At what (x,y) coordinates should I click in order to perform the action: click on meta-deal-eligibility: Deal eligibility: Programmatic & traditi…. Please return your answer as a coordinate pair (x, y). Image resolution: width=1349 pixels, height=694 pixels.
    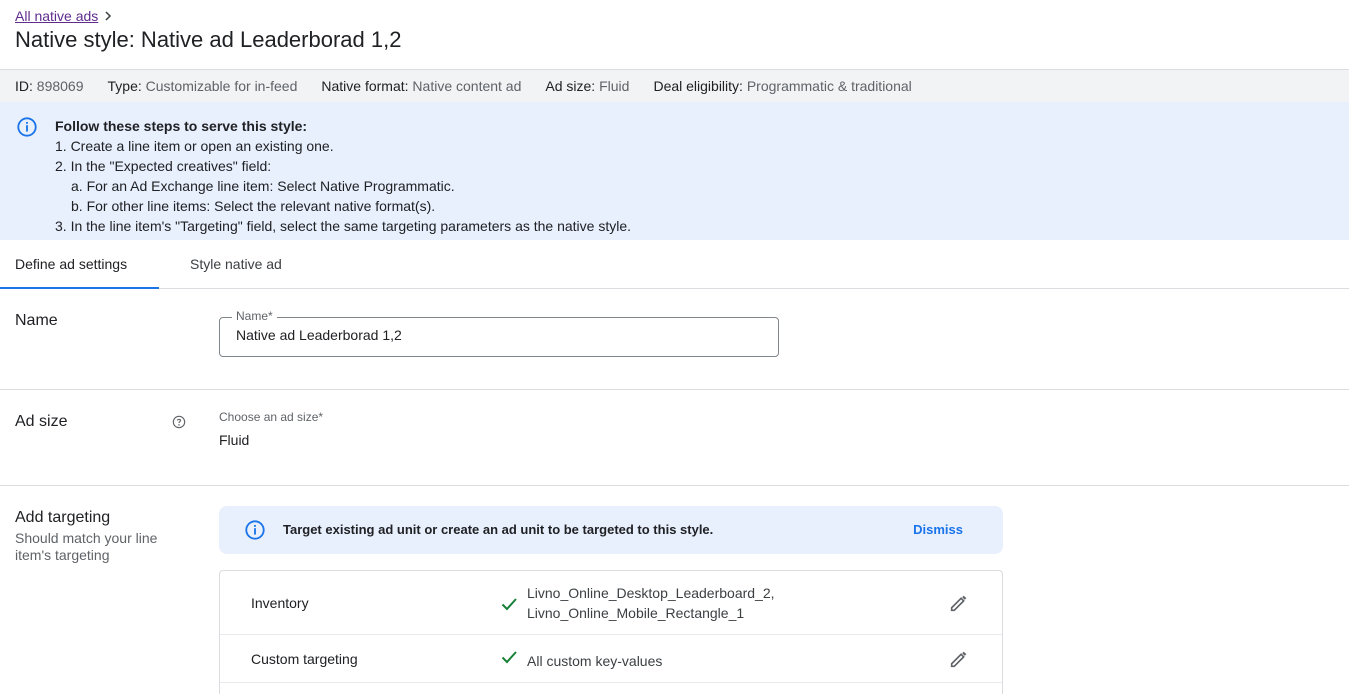
    Looking at the image, I should click on (782, 86).